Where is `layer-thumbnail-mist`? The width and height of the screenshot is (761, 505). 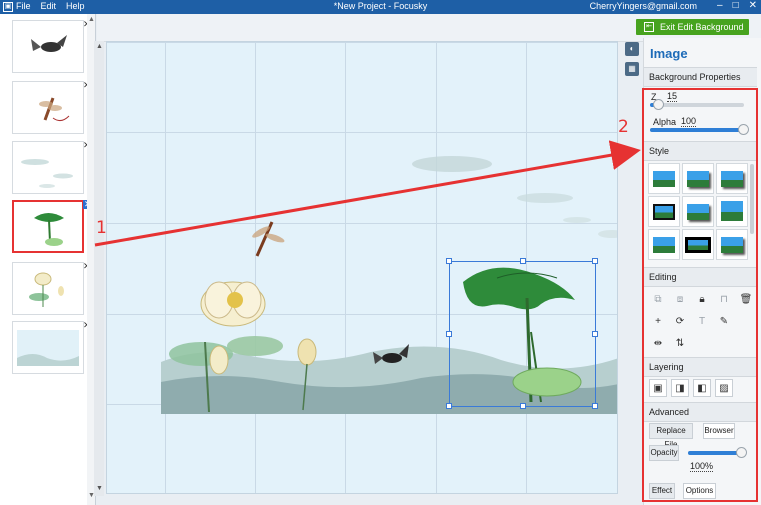 layer-thumbnail-mist is located at coordinates (48, 167).